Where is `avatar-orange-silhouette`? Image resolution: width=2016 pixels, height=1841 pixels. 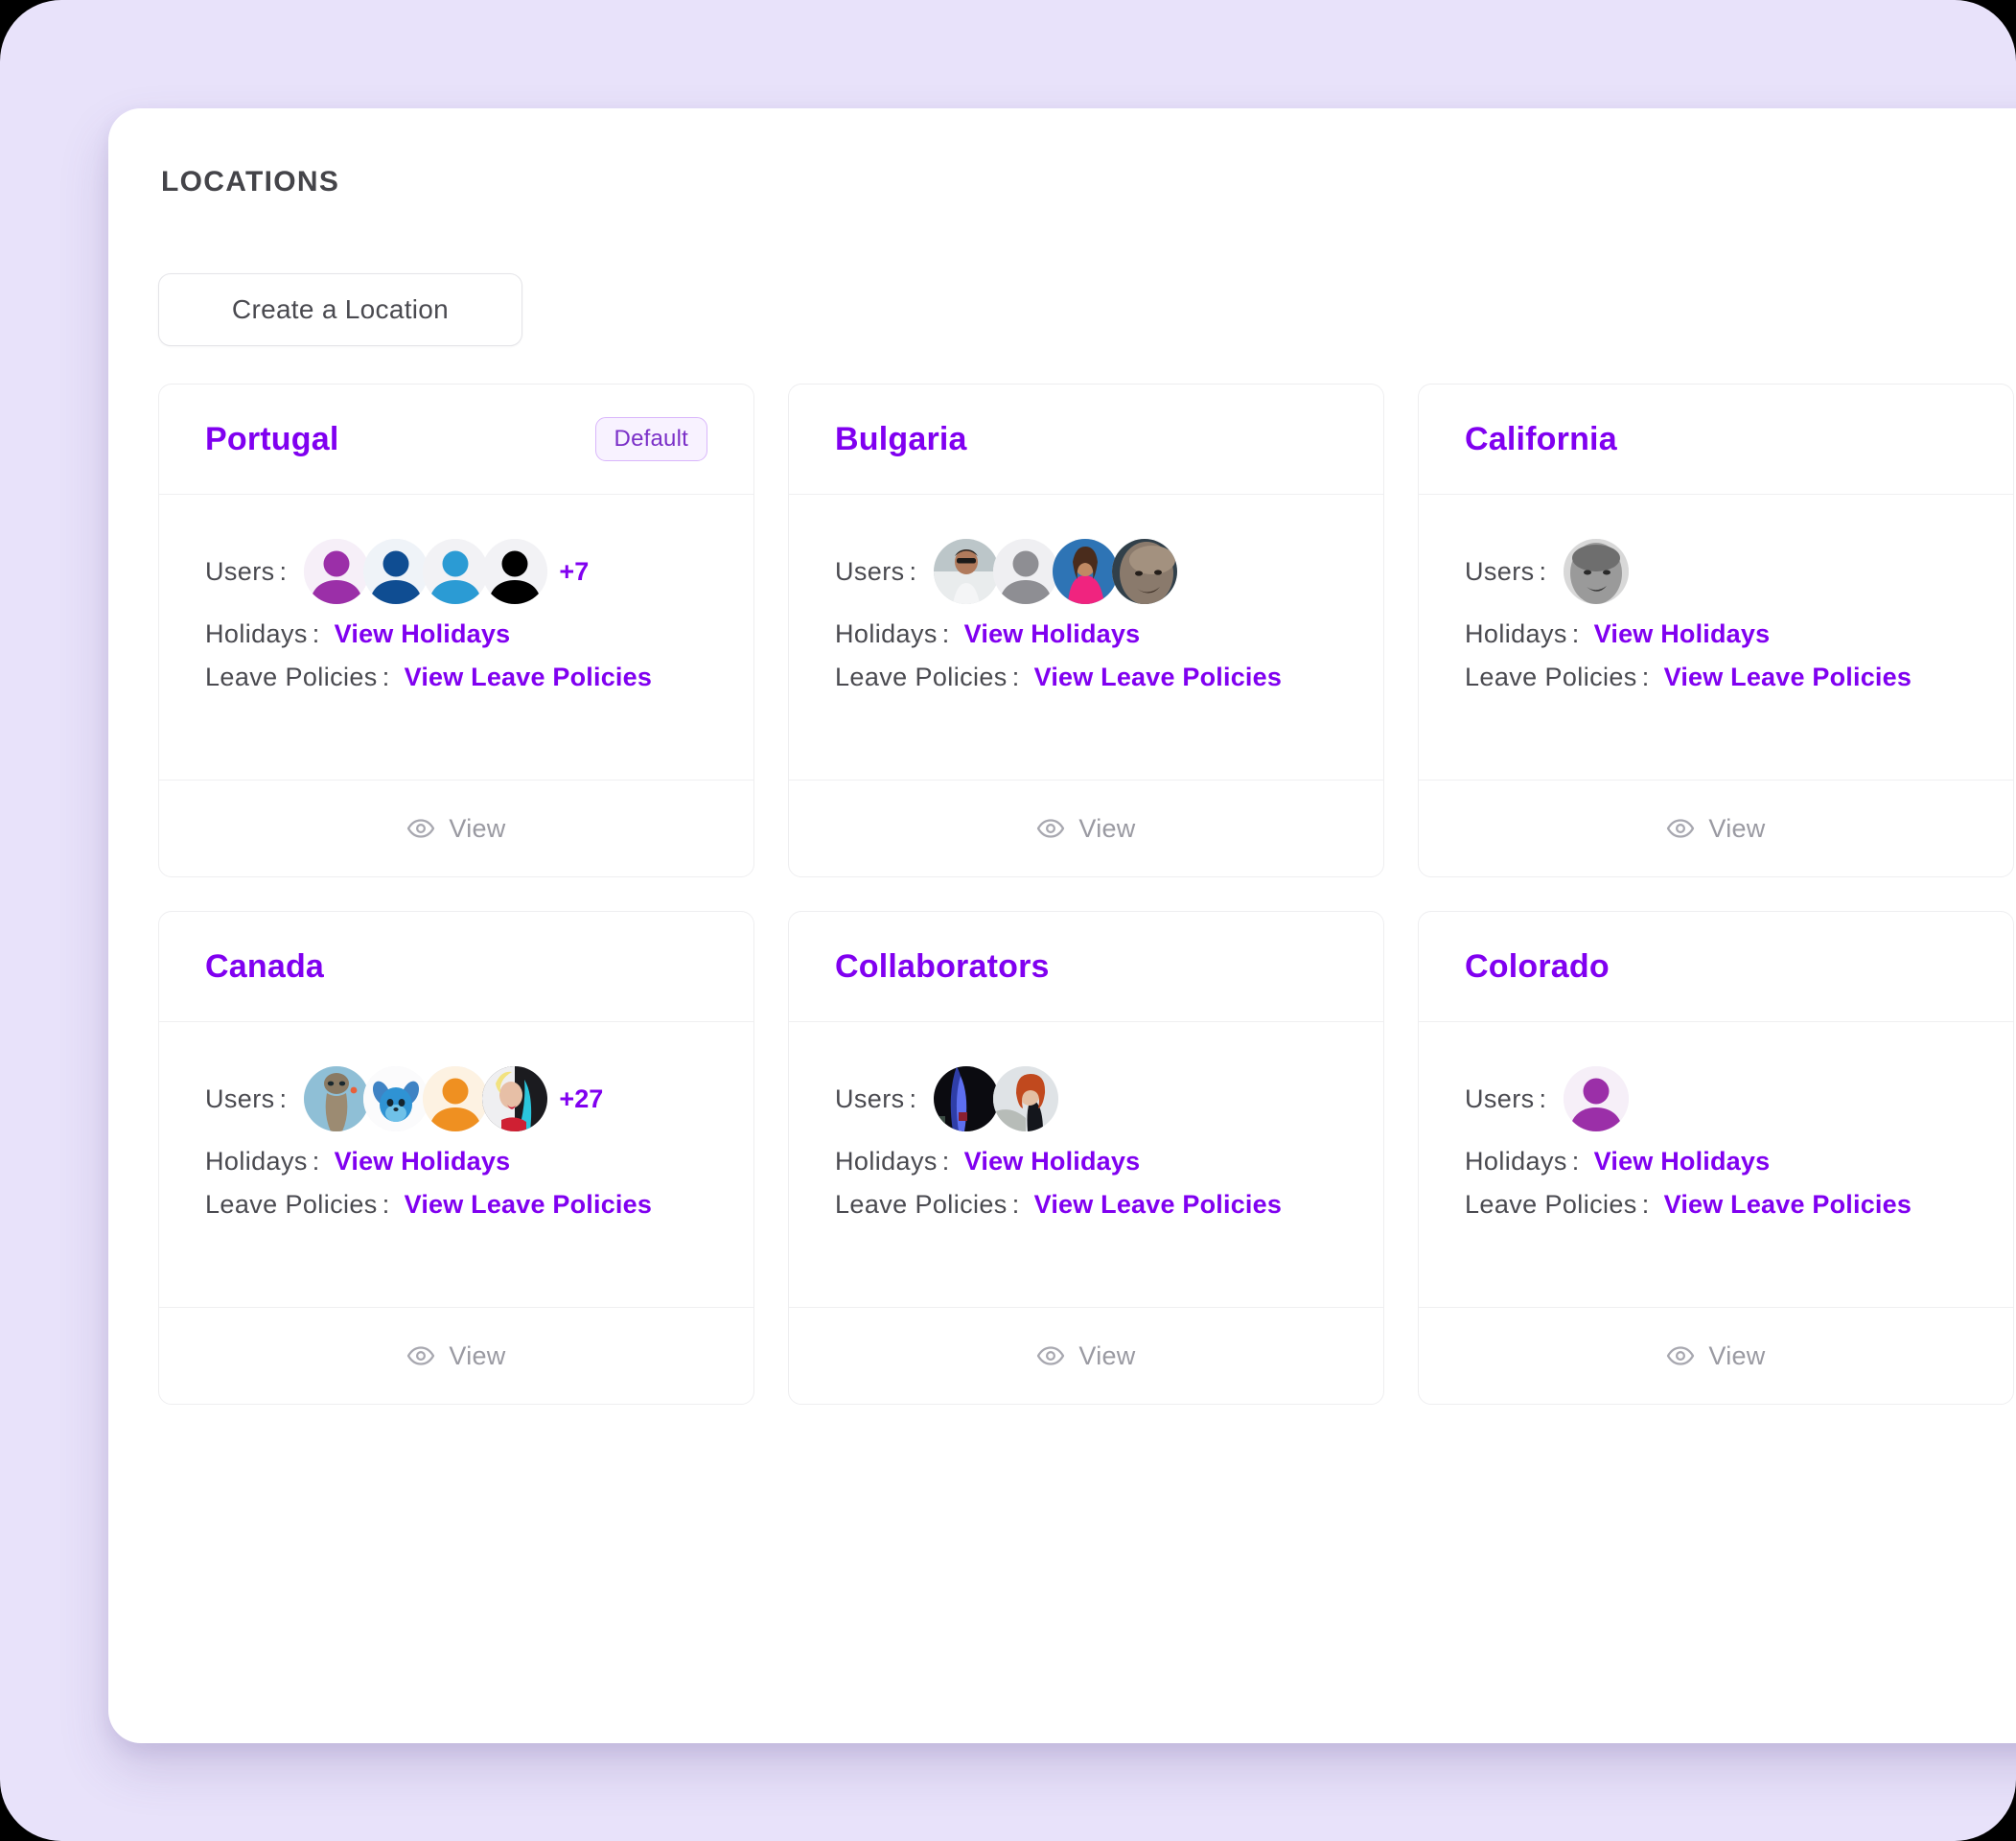 avatar-orange-silhouette is located at coordinates (456, 1098).